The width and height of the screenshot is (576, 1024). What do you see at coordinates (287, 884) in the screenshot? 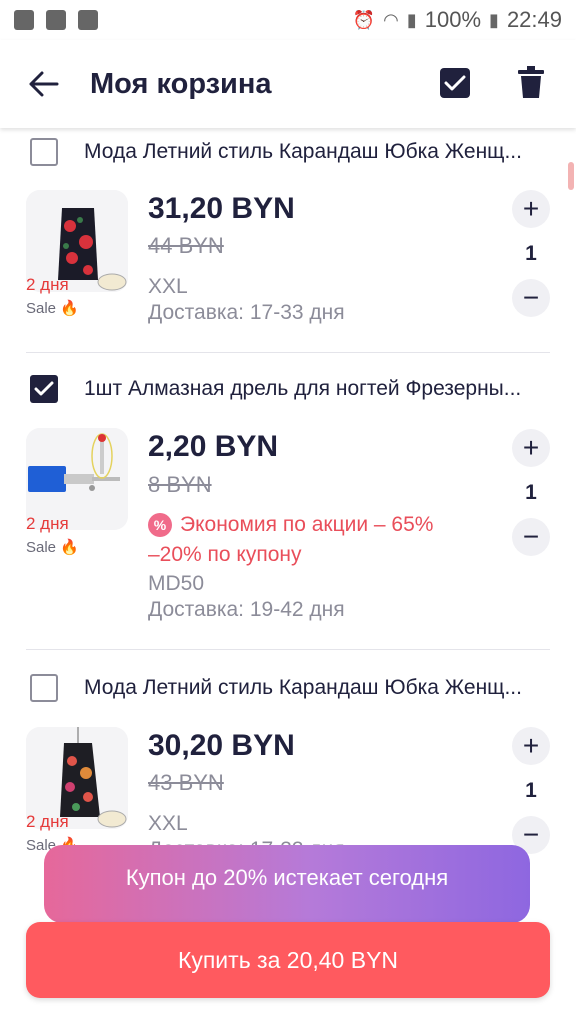
I see `coupon-banner: Купон до 20% истекает сегодня` at bounding box center [287, 884].